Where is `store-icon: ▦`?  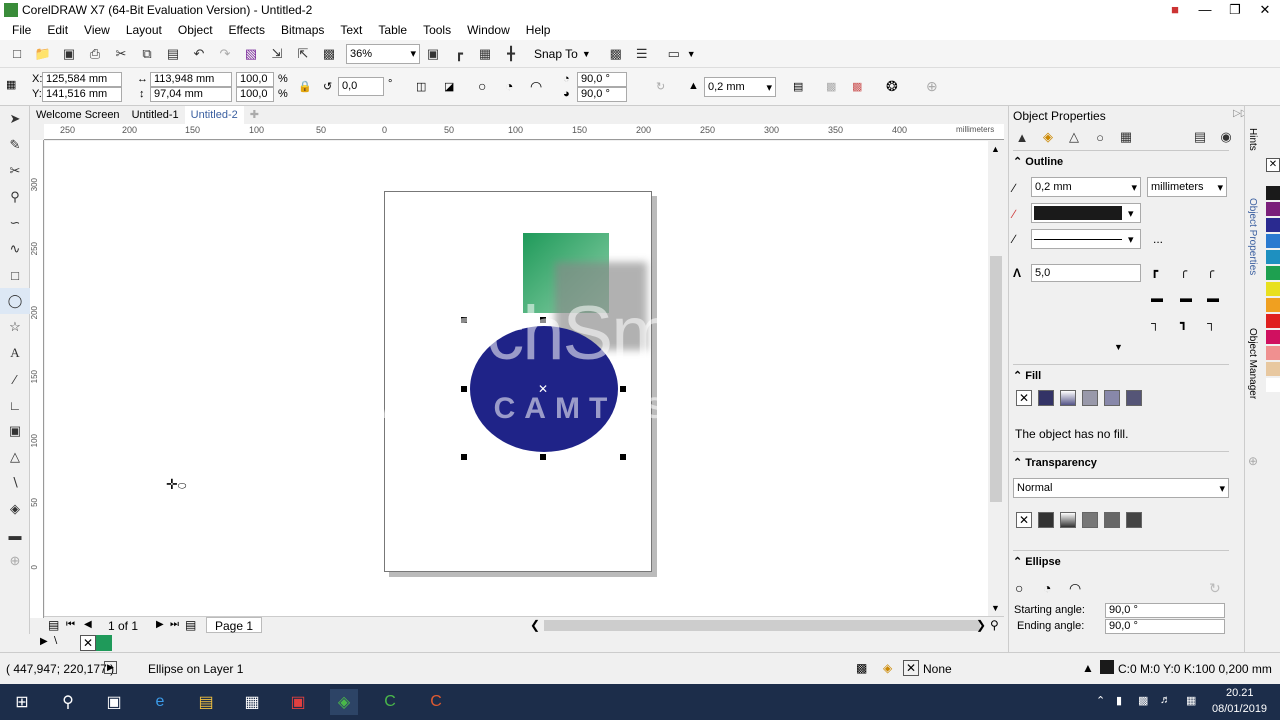
store-icon: ▦ is located at coordinates (252, 702).